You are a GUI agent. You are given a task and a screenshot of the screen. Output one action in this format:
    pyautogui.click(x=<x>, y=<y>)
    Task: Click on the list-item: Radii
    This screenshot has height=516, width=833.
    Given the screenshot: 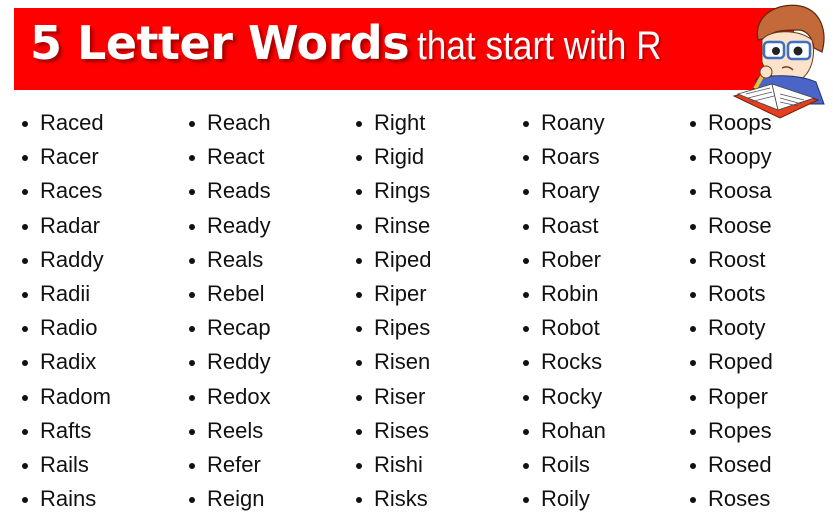 What is the action you would take?
    pyautogui.click(x=66, y=294)
    